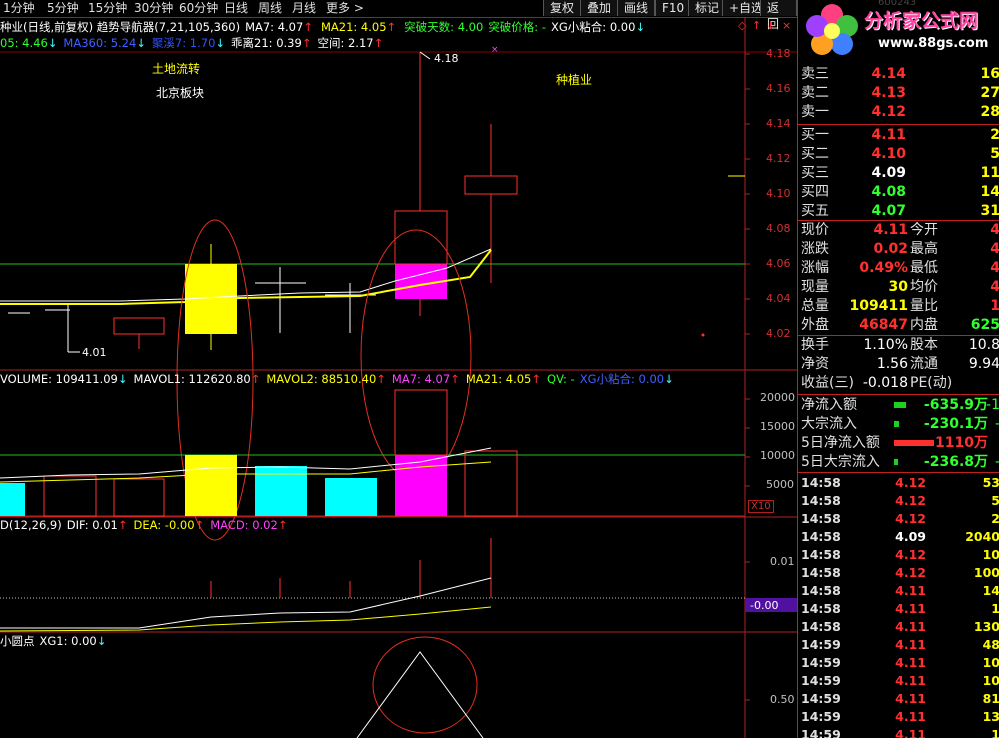 The height and width of the screenshot is (738, 999). What do you see at coordinates (898, 306) in the screenshot?
I see `stat-row: 总量 109411 量比 1` at bounding box center [898, 306].